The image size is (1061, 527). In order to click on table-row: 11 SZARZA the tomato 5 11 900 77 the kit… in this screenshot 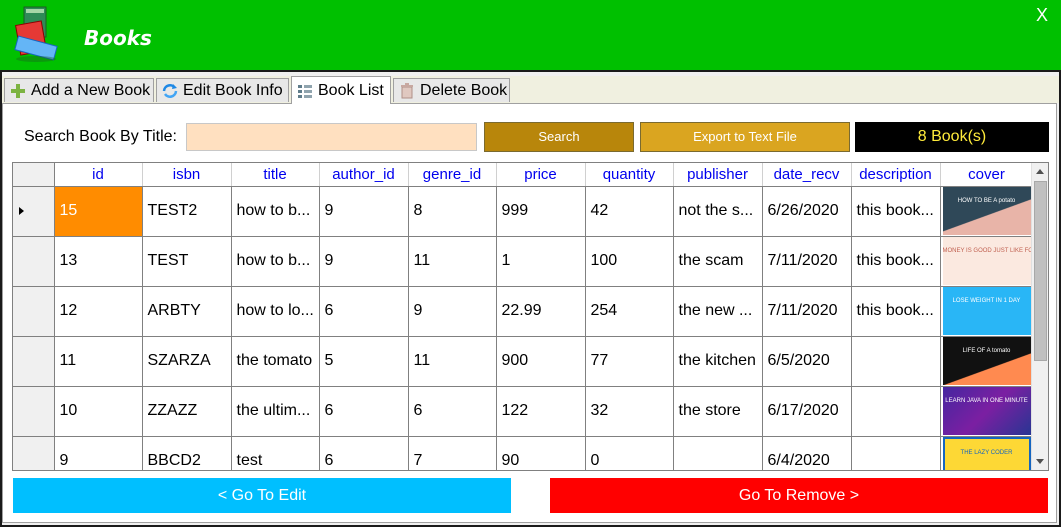, I will do `click(526, 361)`.